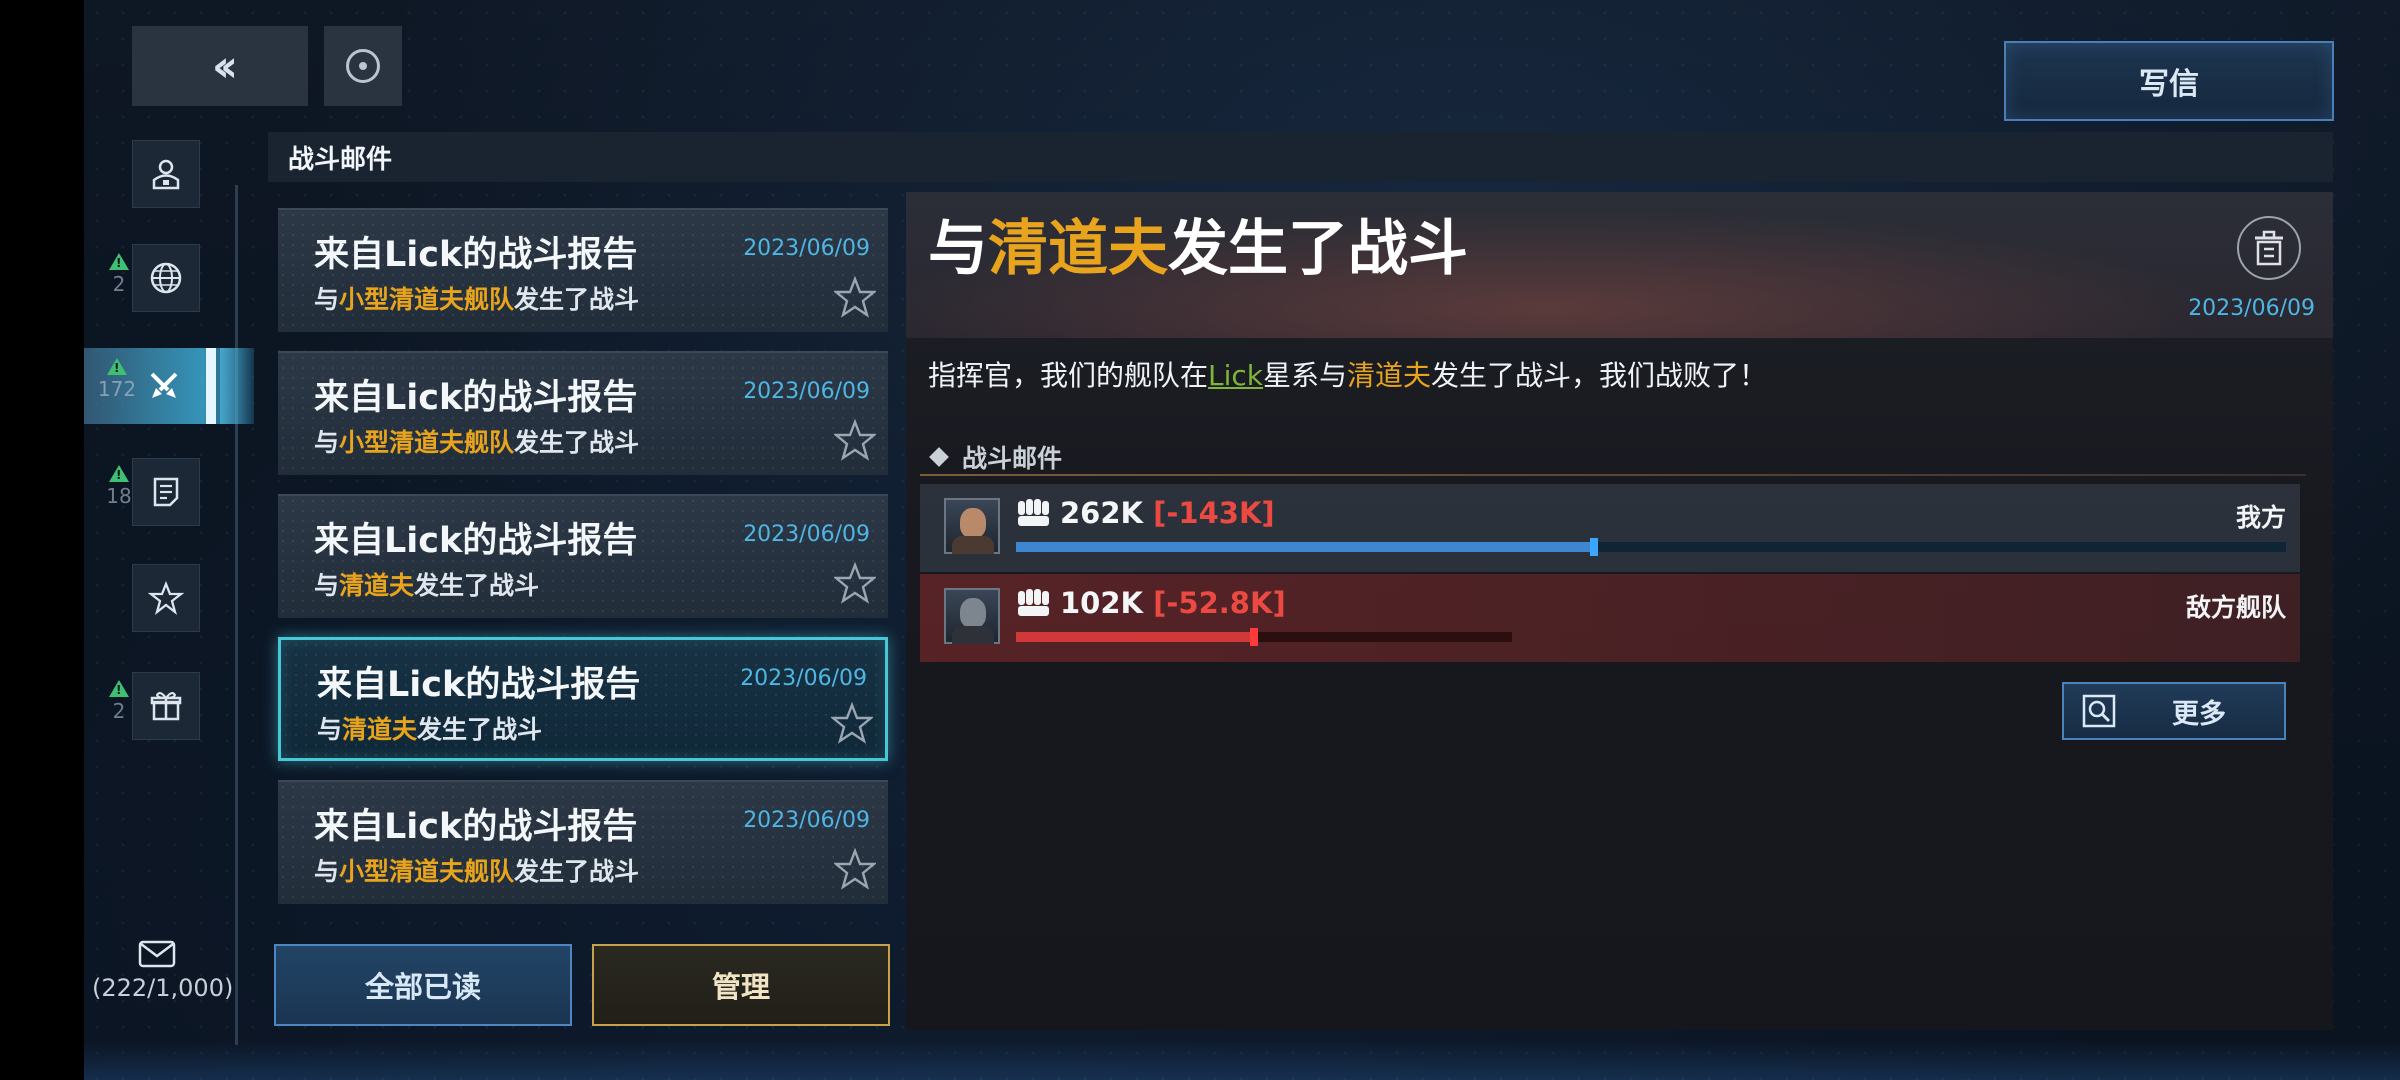 The height and width of the screenshot is (1080, 2400). What do you see at coordinates (741, 985) in the screenshot?
I see `manage-button: 管理` at bounding box center [741, 985].